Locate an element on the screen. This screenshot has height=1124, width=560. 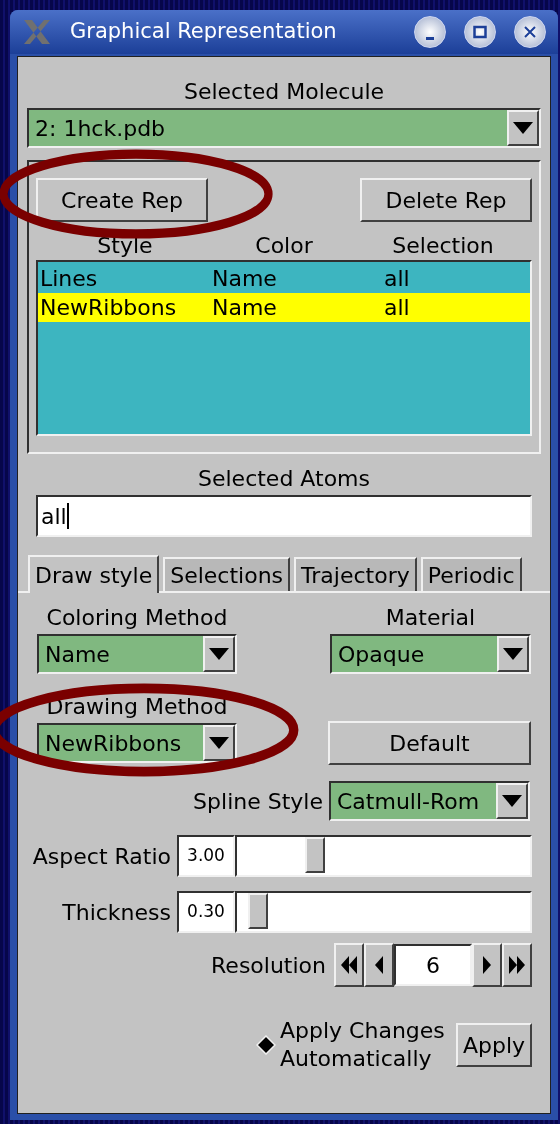
column-header: Style is located at coordinates (125, 245).